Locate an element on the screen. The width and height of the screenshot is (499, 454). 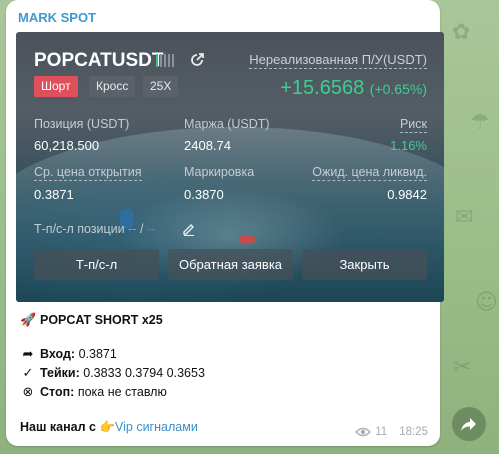
strength-bars is located at coordinates (165, 60).